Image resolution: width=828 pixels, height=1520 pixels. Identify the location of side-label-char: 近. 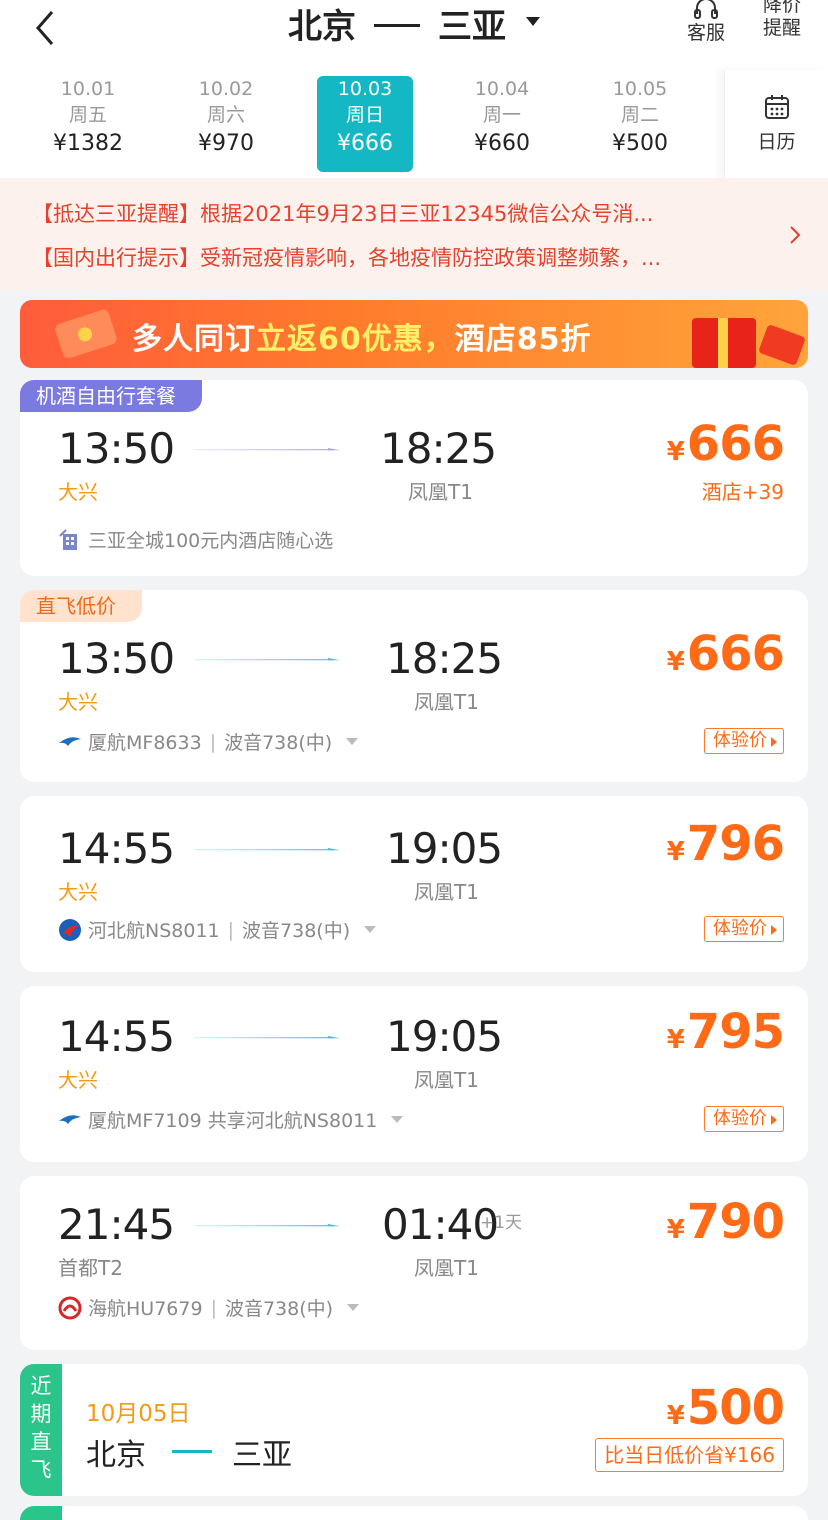
(41, 1386).